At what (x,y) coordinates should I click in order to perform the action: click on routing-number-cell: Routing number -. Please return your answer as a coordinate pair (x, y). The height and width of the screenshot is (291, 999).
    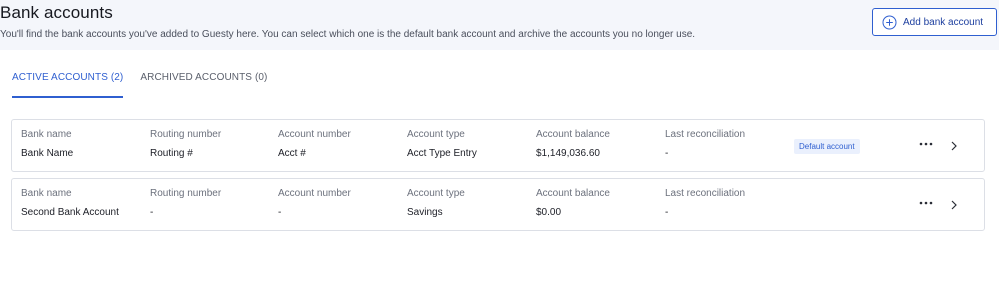
    Looking at the image, I should click on (185, 203).